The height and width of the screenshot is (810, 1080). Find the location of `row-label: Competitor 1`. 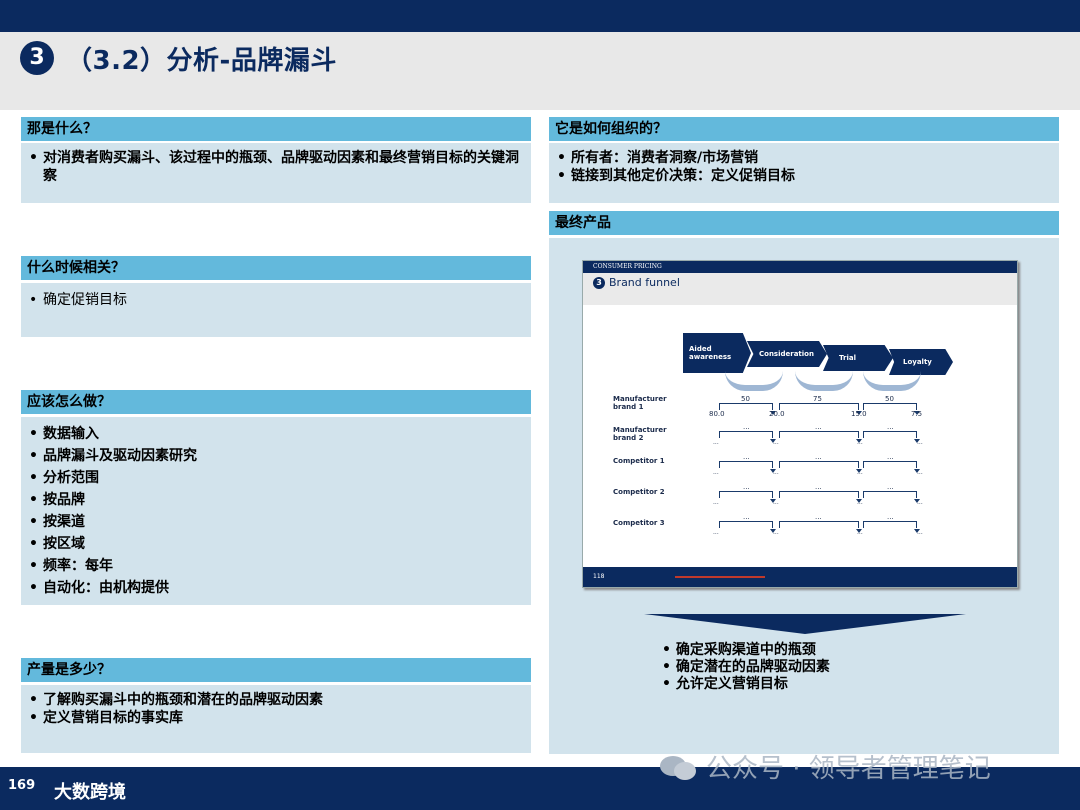

row-label: Competitor 1 is located at coordinates (639, 461).